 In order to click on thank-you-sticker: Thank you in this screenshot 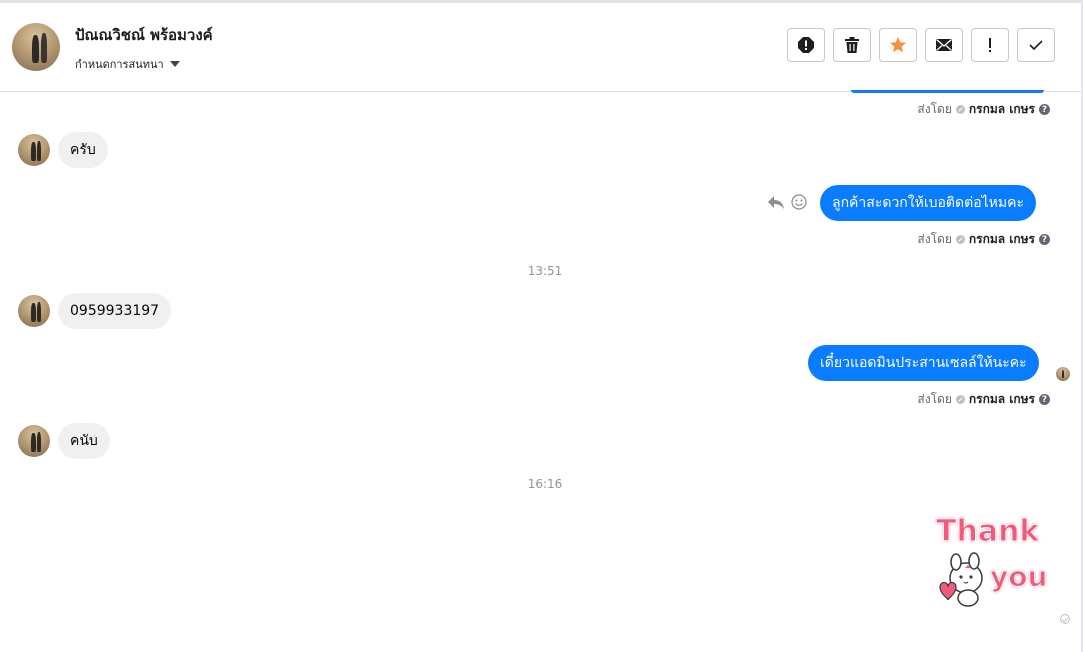, I will do `click(991, 564)`.